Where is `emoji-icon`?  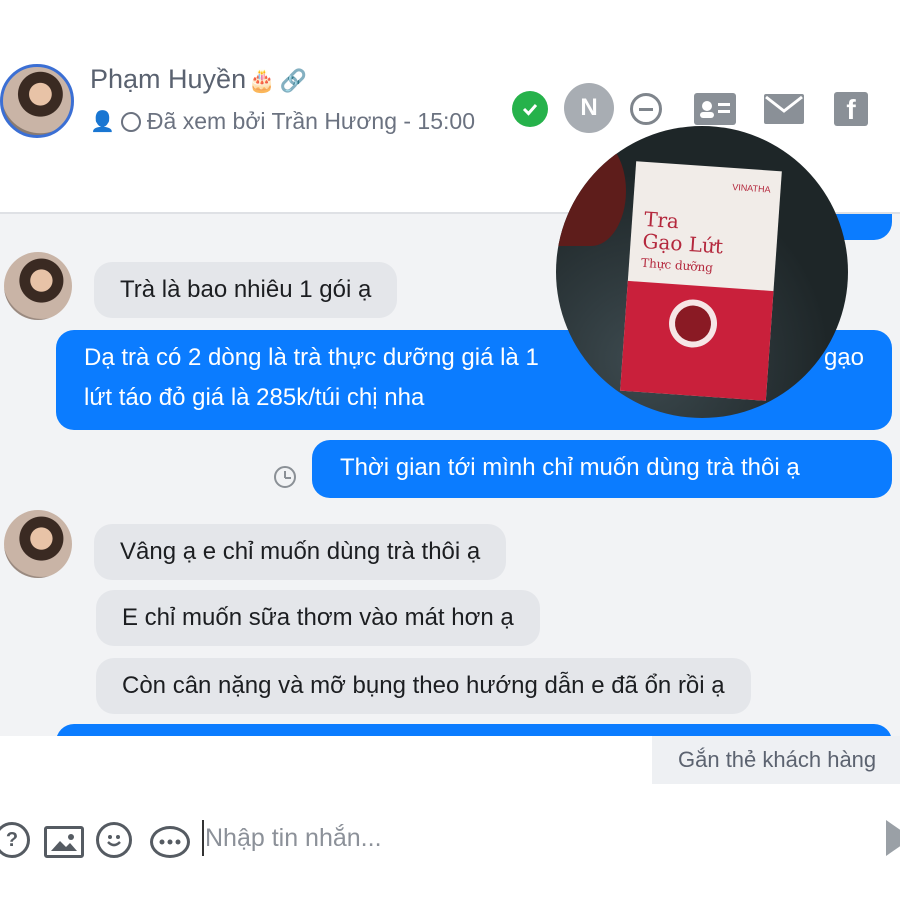
emoji-icon is located at coordinates (114, 840).